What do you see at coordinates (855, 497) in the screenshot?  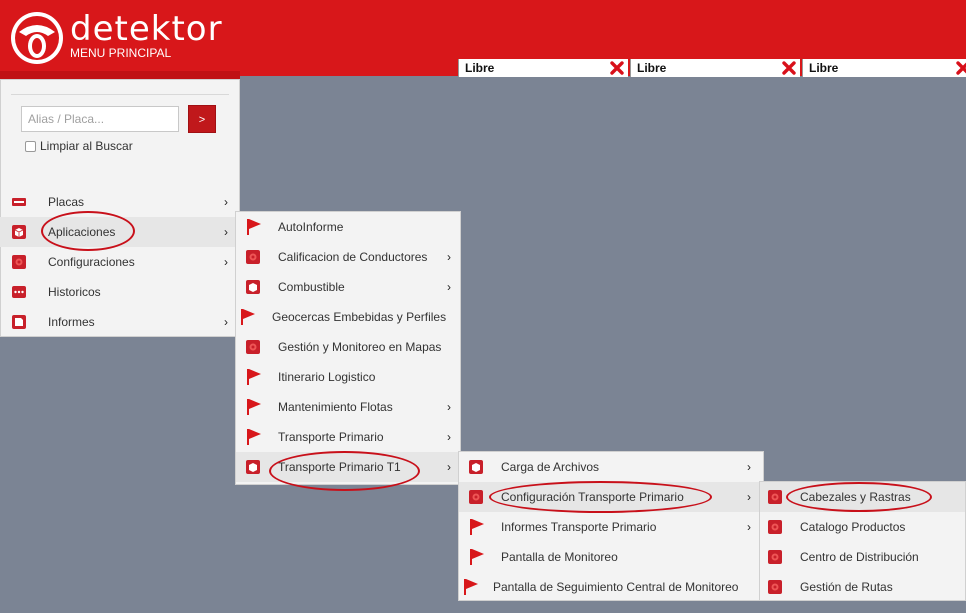 I see `menu-item-label: Cabezales y Rastras` at bounding box center [855, 497].